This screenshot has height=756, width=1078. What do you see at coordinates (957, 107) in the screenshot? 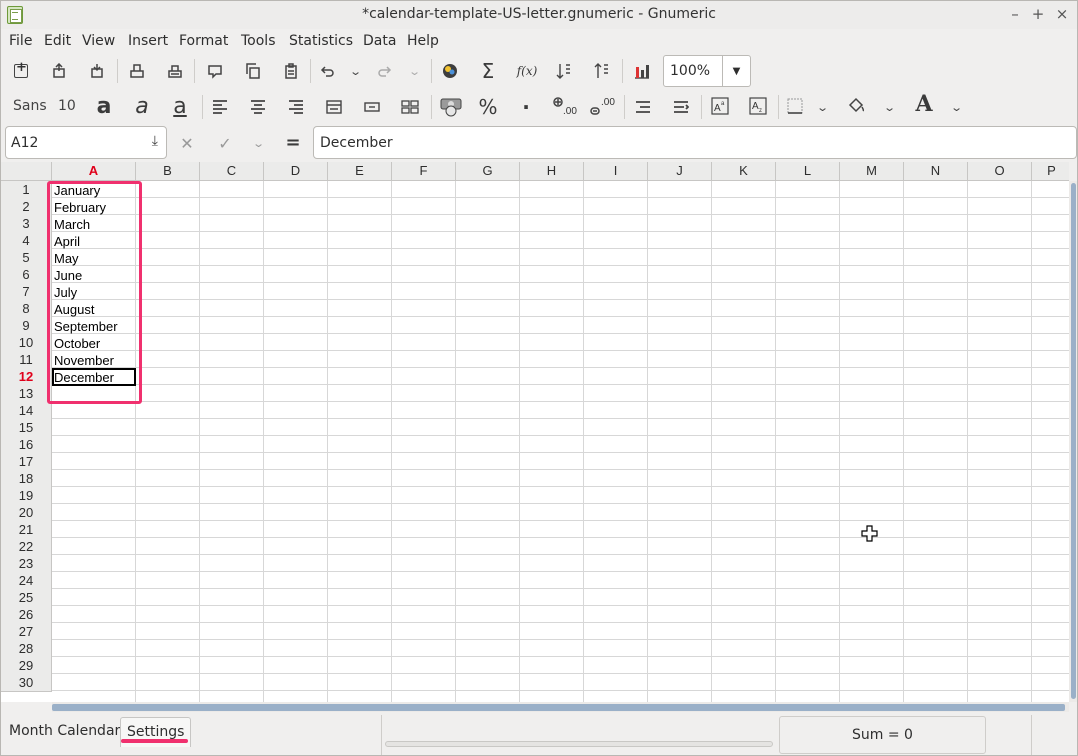
I see `font-color-dropdown-icon: ⌄` at bounding box center [957, 107].